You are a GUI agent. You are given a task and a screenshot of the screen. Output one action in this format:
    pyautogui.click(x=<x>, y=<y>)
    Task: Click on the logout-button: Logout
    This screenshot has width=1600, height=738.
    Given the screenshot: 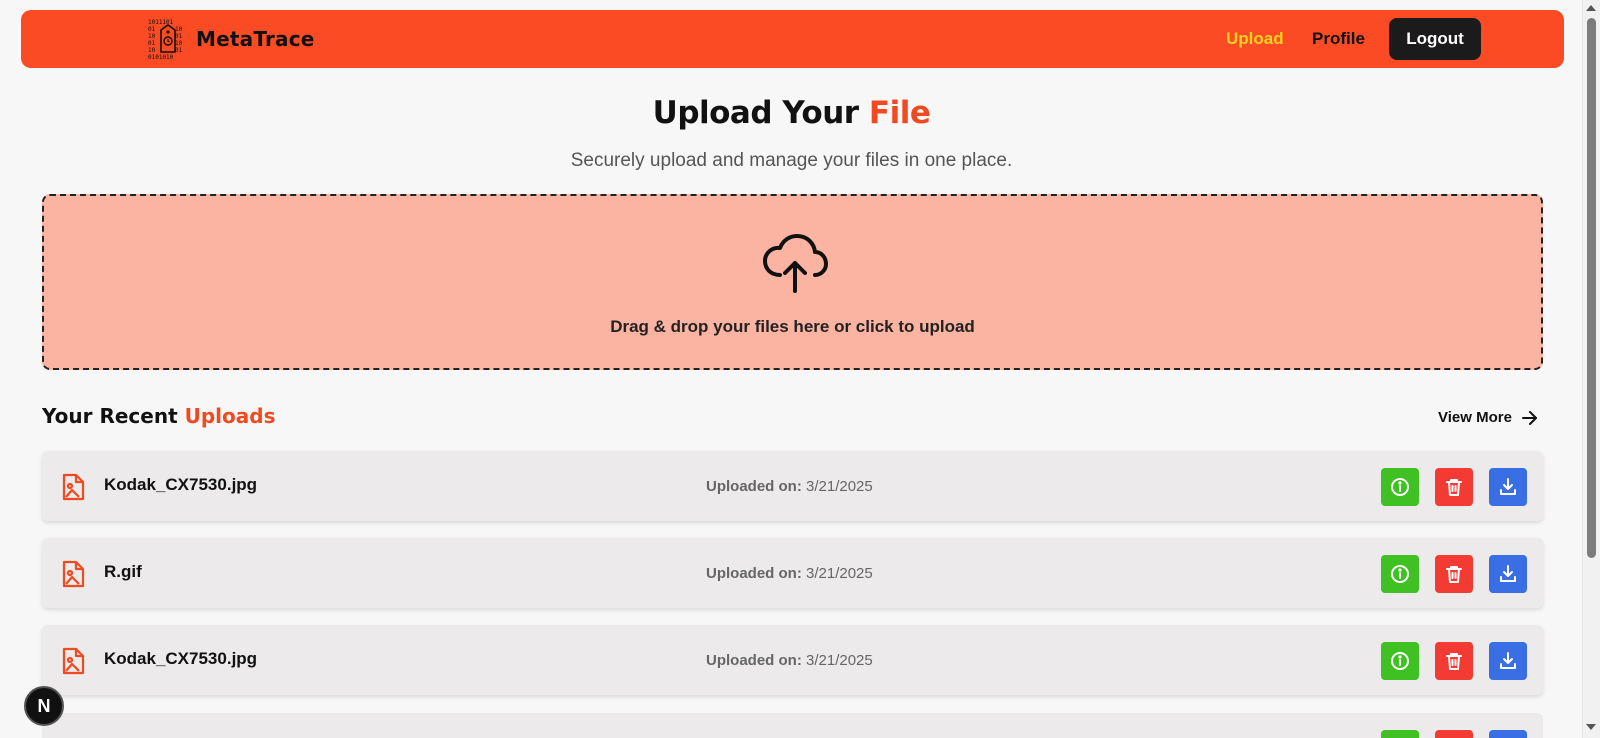 What is the action you would take?
    pyautogui.click(x=1435, y=39)
    